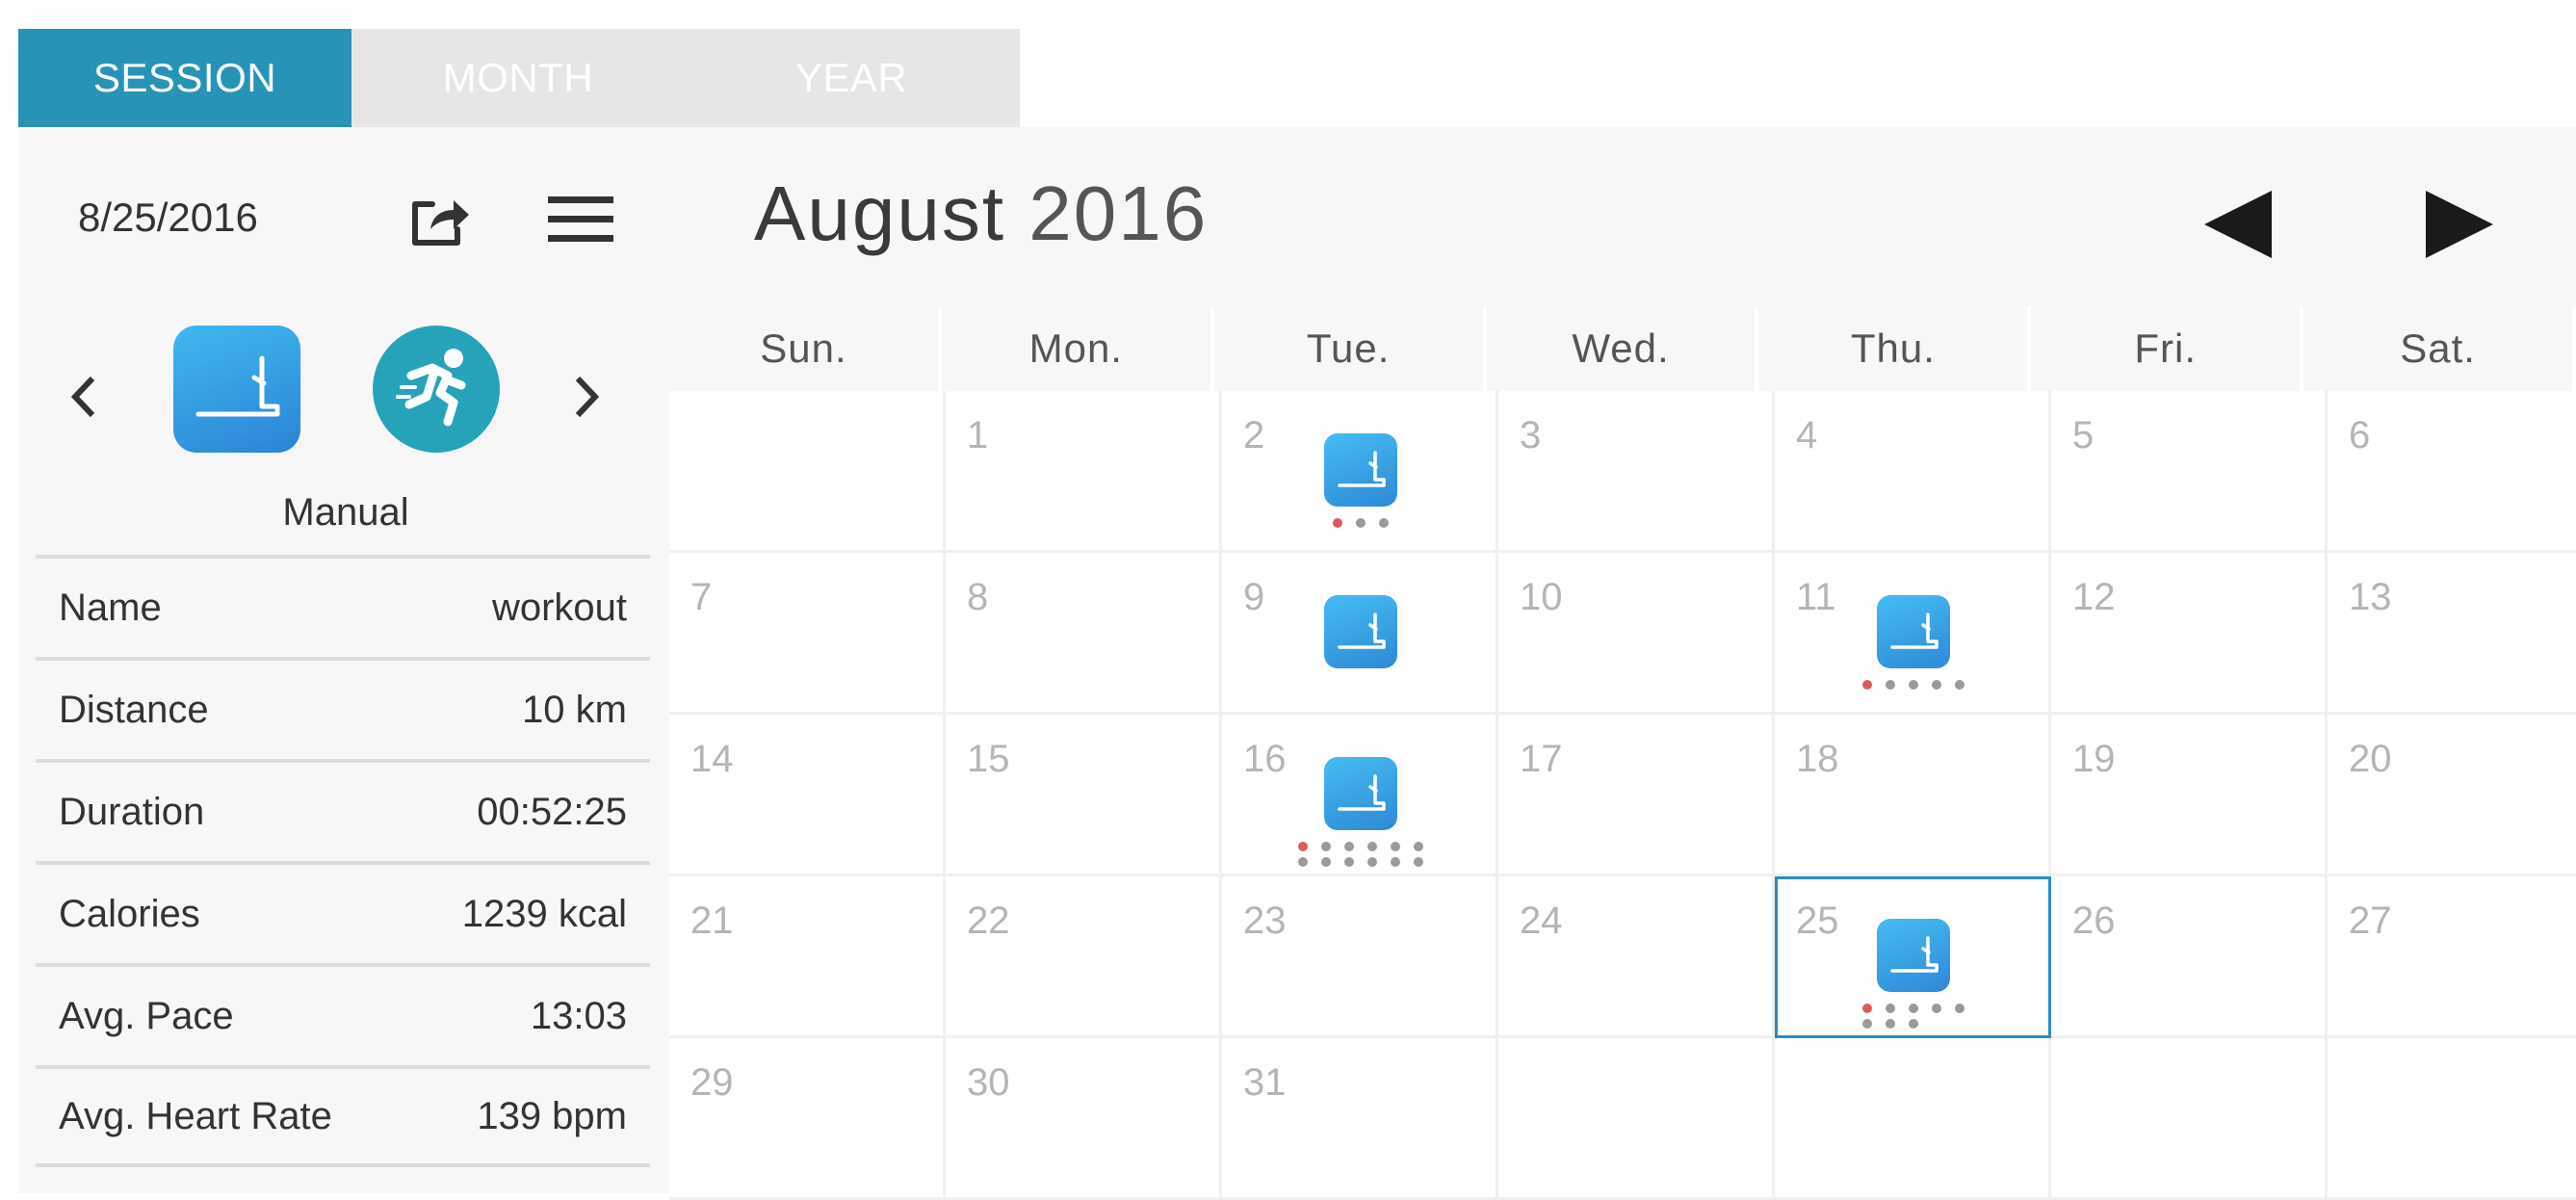 The width and height of the screenshot is (2576, 1200). What do you see at coordinates (1636, 472) in the screenshot?
I see `calendar-day: 3` at bounding box center [1636, 472].